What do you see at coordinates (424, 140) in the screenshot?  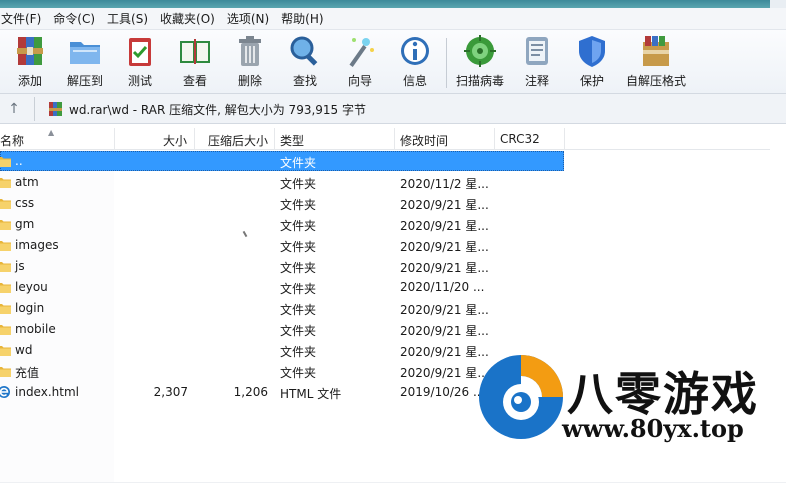 I see `column-modified: 修改时间` at bounding box center [424, 140].